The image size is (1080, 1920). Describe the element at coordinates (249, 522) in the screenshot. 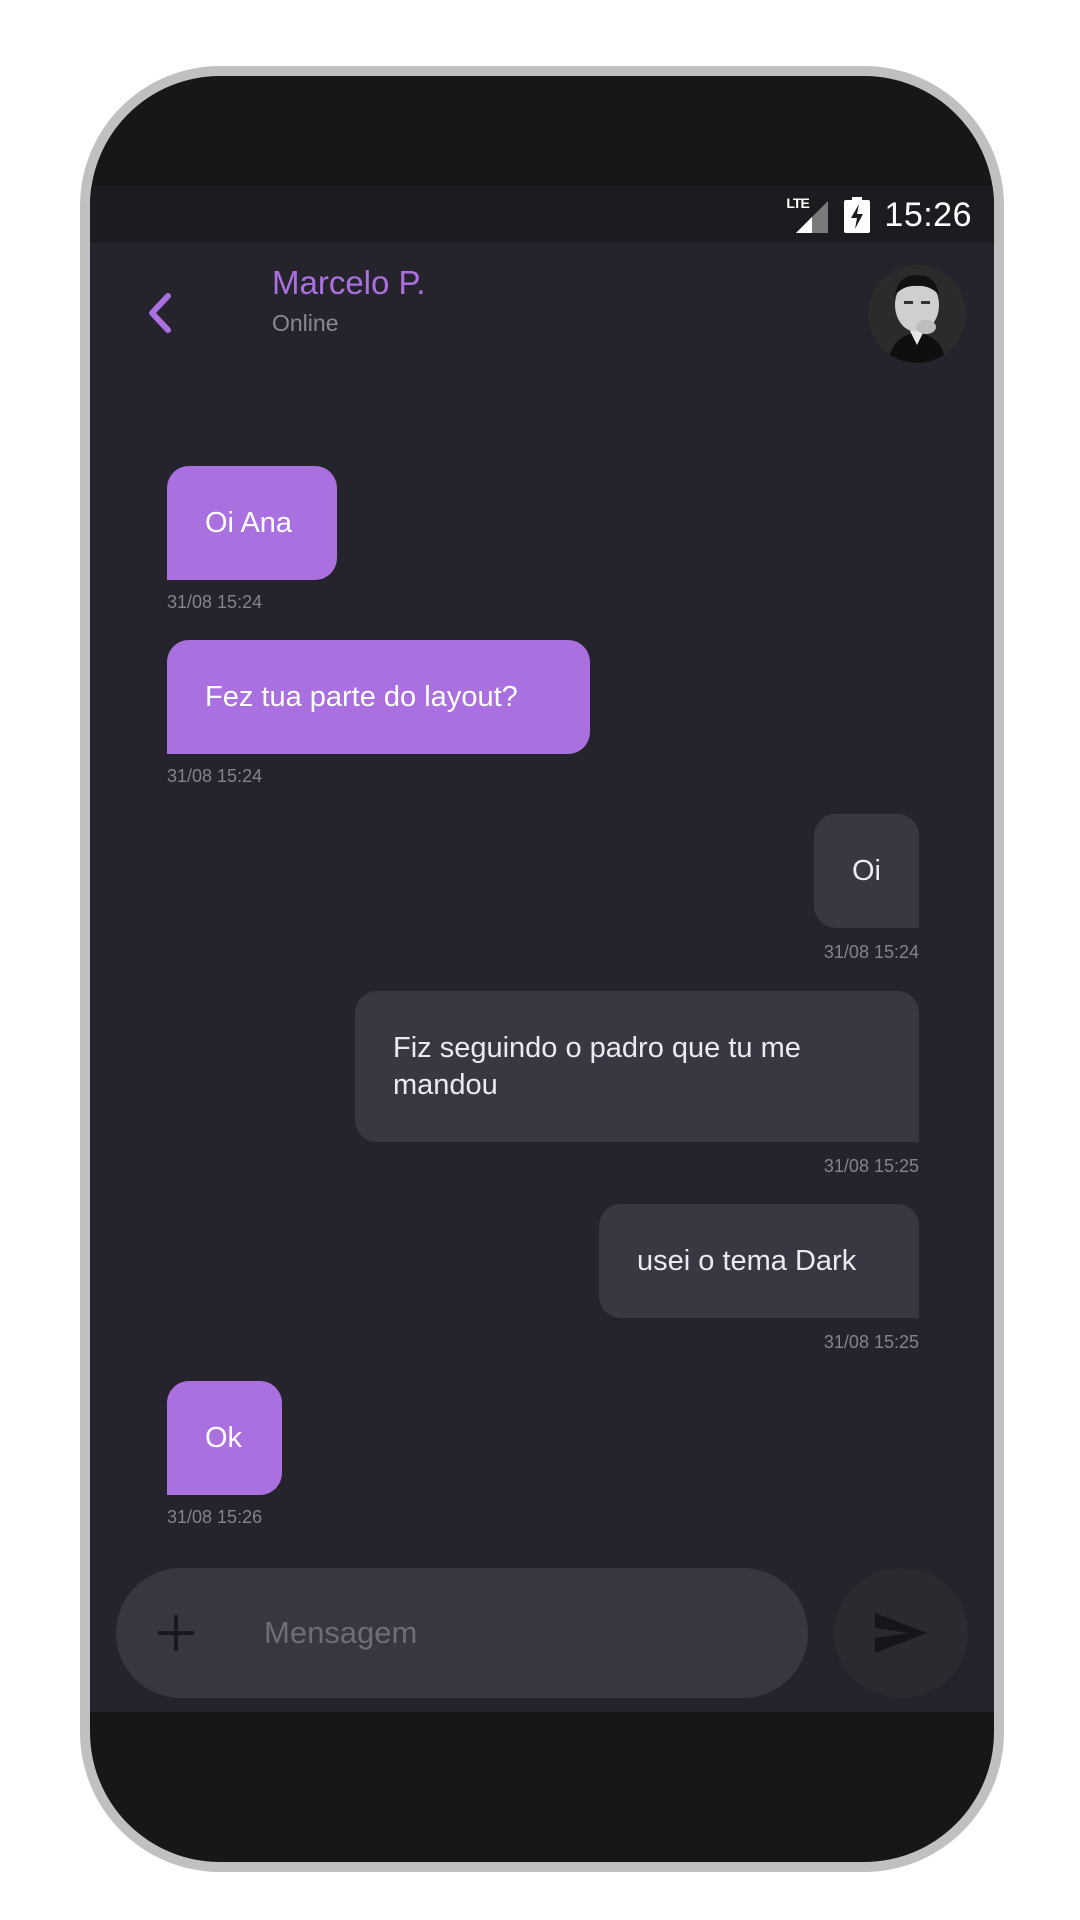

I see `message-text: Oi Ana` at that location.